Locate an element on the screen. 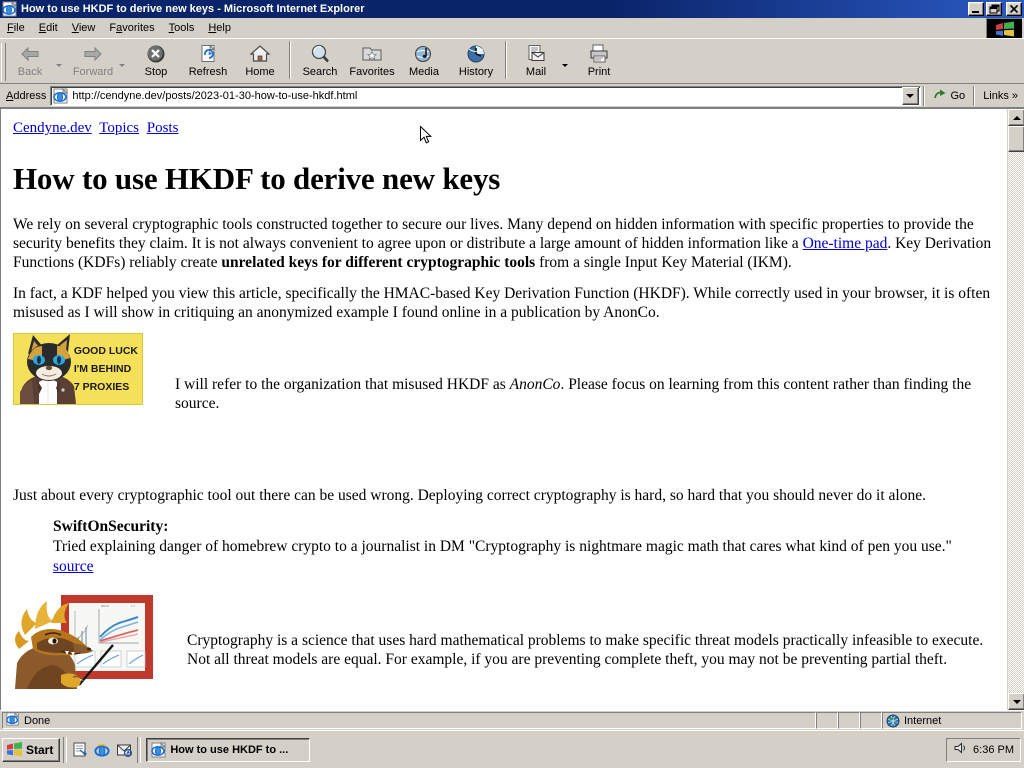 Image resolution: width=1024 pixels, height=768 pixels. go-button: Go is located at coordinates (949, 96).